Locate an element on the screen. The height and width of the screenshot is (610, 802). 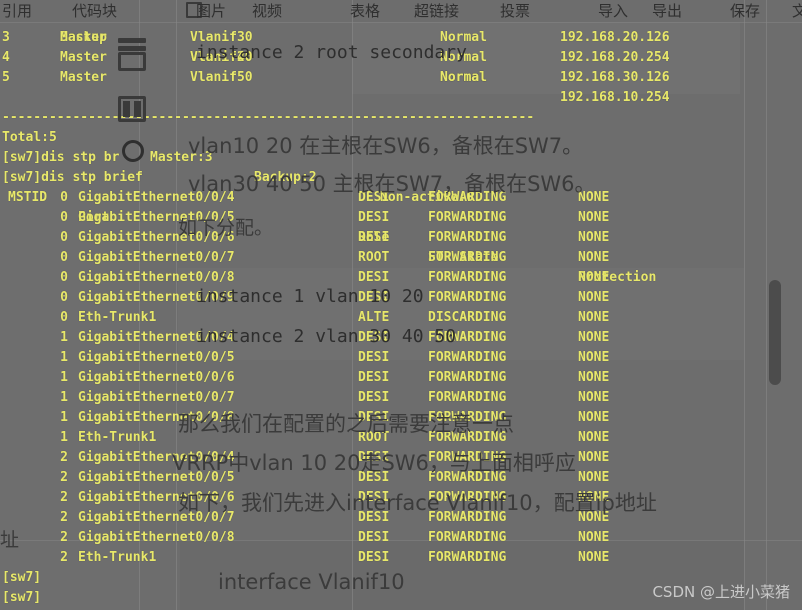
editor-toolbar: 引用 代码块 图片 视频 表格 超链接 投票 导入 导出 保存 文 is located at coordinates (401, 11).